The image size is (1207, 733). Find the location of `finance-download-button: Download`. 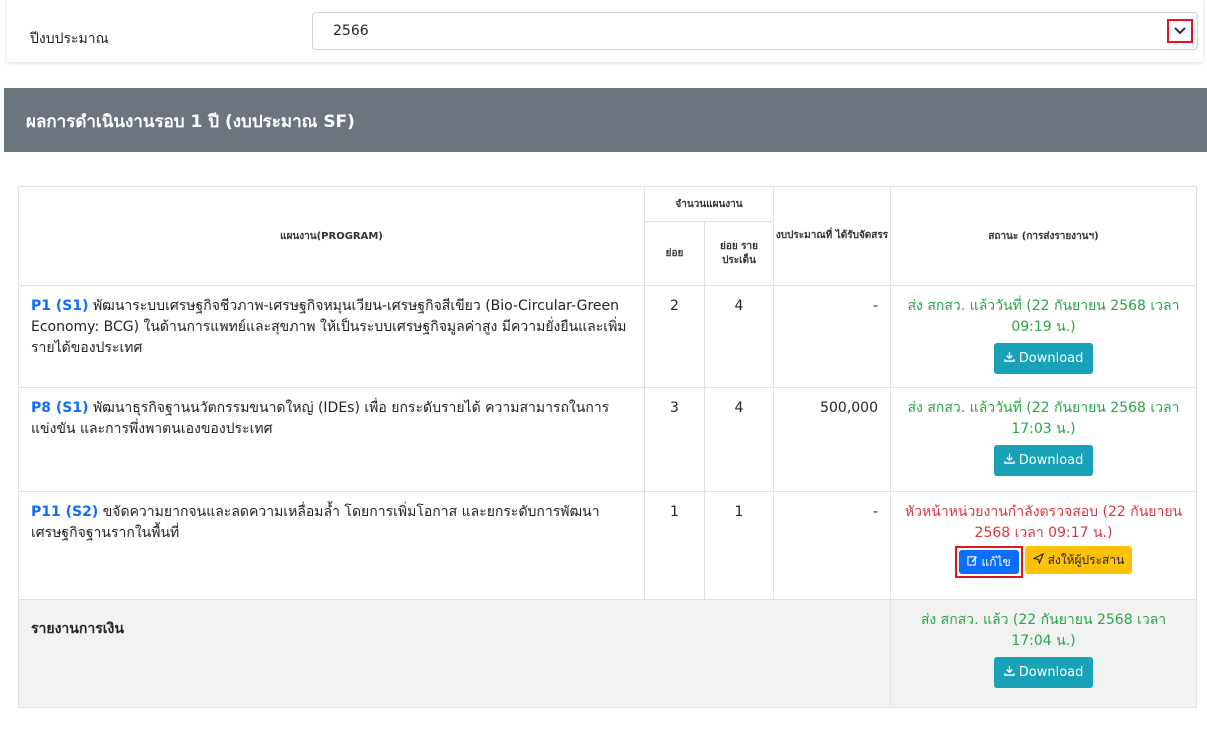

finance-download-button: Download is located at coordinates (1043, 672).